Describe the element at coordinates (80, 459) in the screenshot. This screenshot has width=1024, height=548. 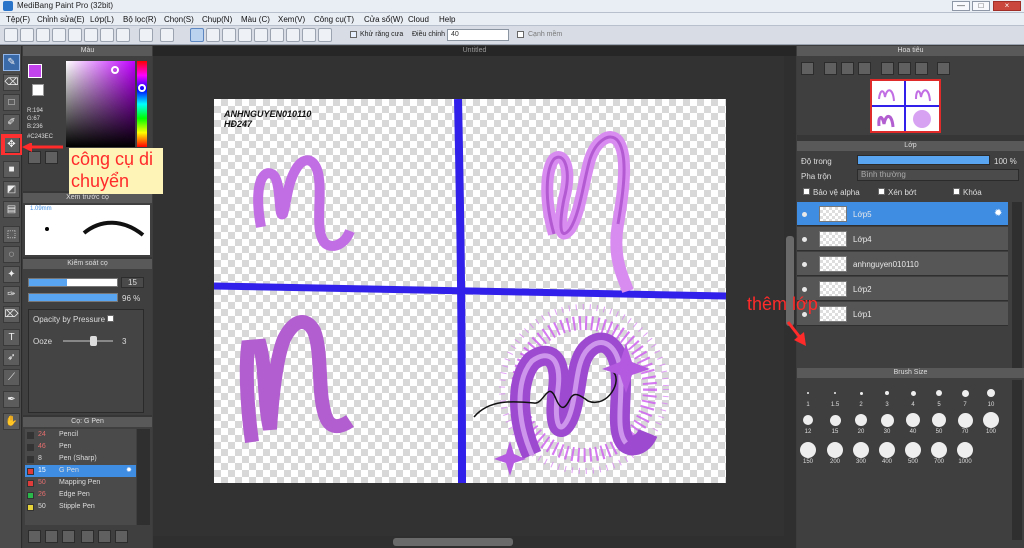
I see `brush-item-pen-sharp: 8 Pen (Sharp)` at that location.